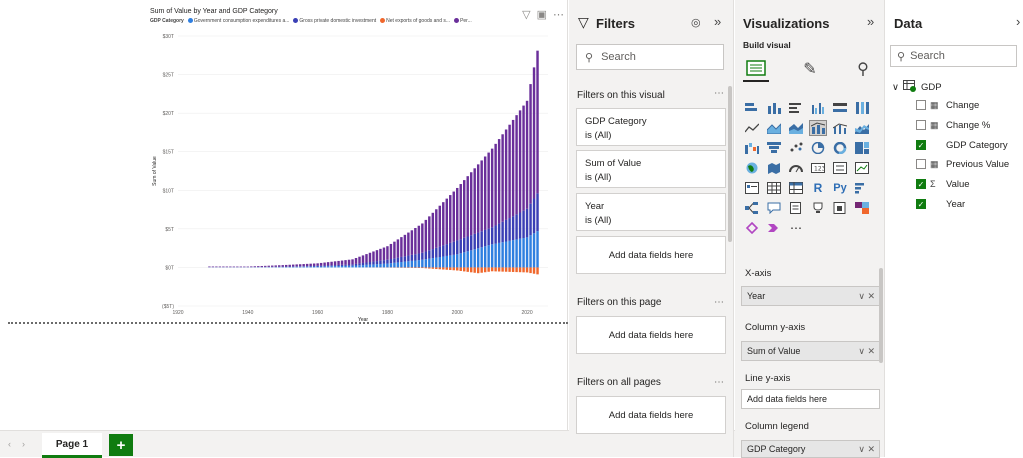  Describe the element at coordinates (796, 148) in the screenshot. I see `scatter-chart-icon` at that location.